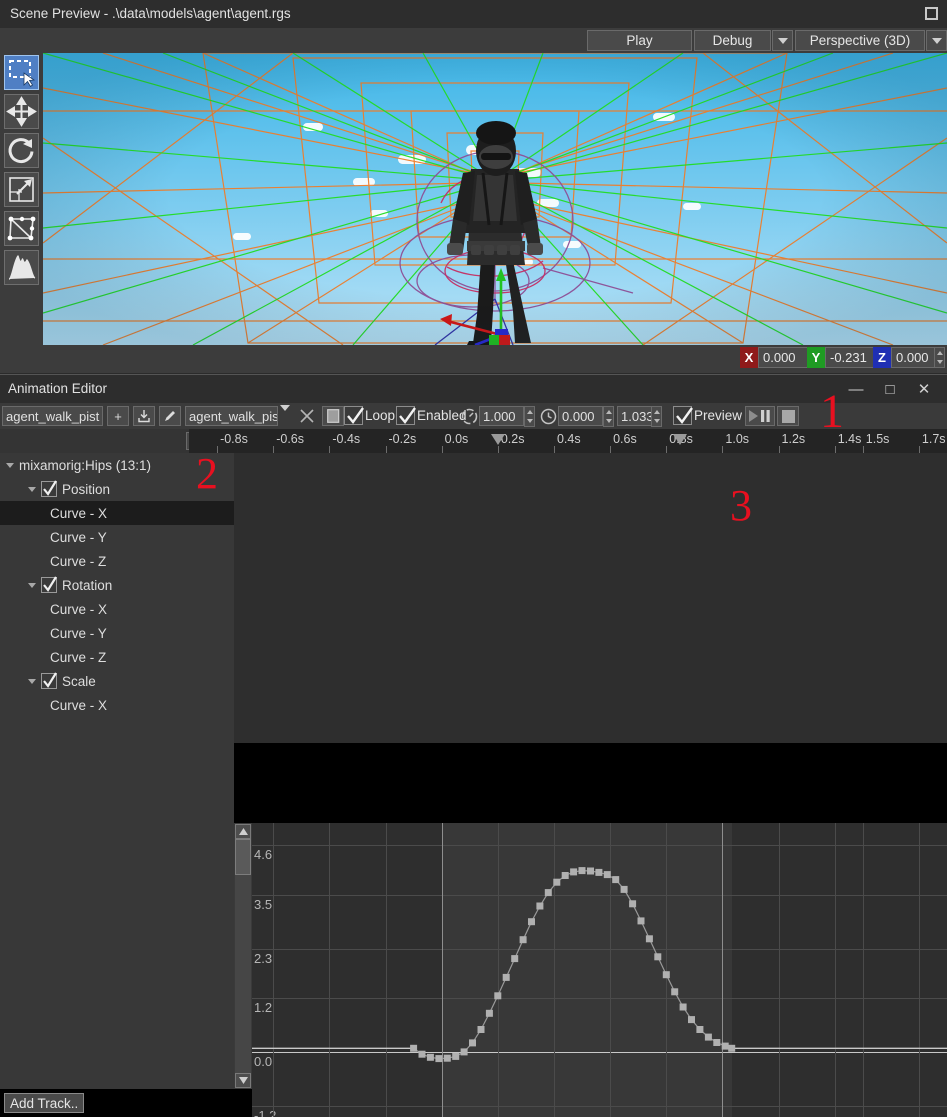  I want to click on view-mode-dropdown-button, so click(936, 40).